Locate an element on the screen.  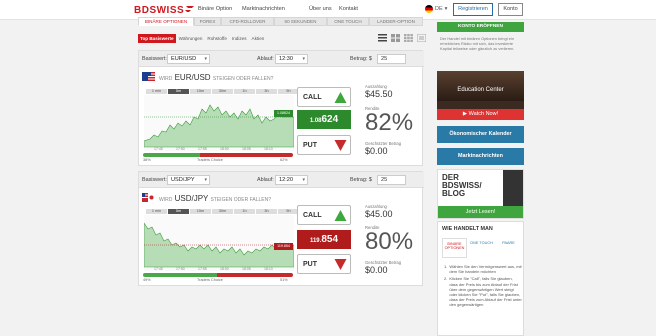
sentiment-right: 51% is located at coordinates (284, 280).